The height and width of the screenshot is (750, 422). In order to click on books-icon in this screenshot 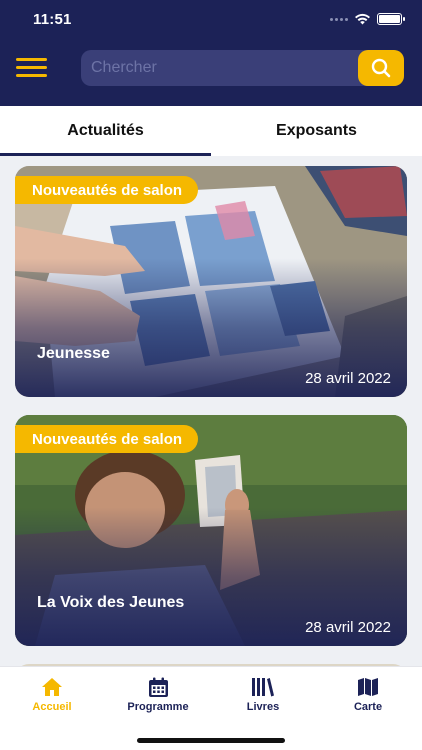, I will do `click(263, 687)`.